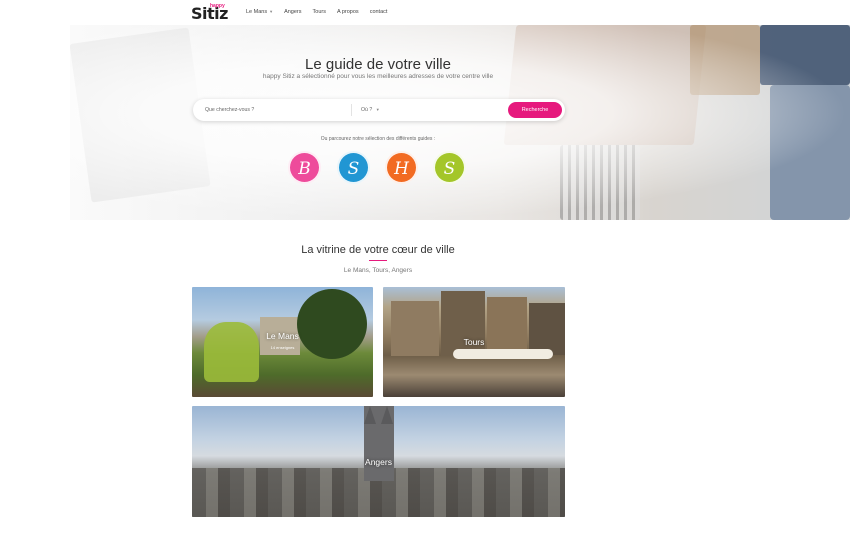 This screenshot has height=560, width=850. I want to click on guide-s-blue-button: S, so click(353, 167).